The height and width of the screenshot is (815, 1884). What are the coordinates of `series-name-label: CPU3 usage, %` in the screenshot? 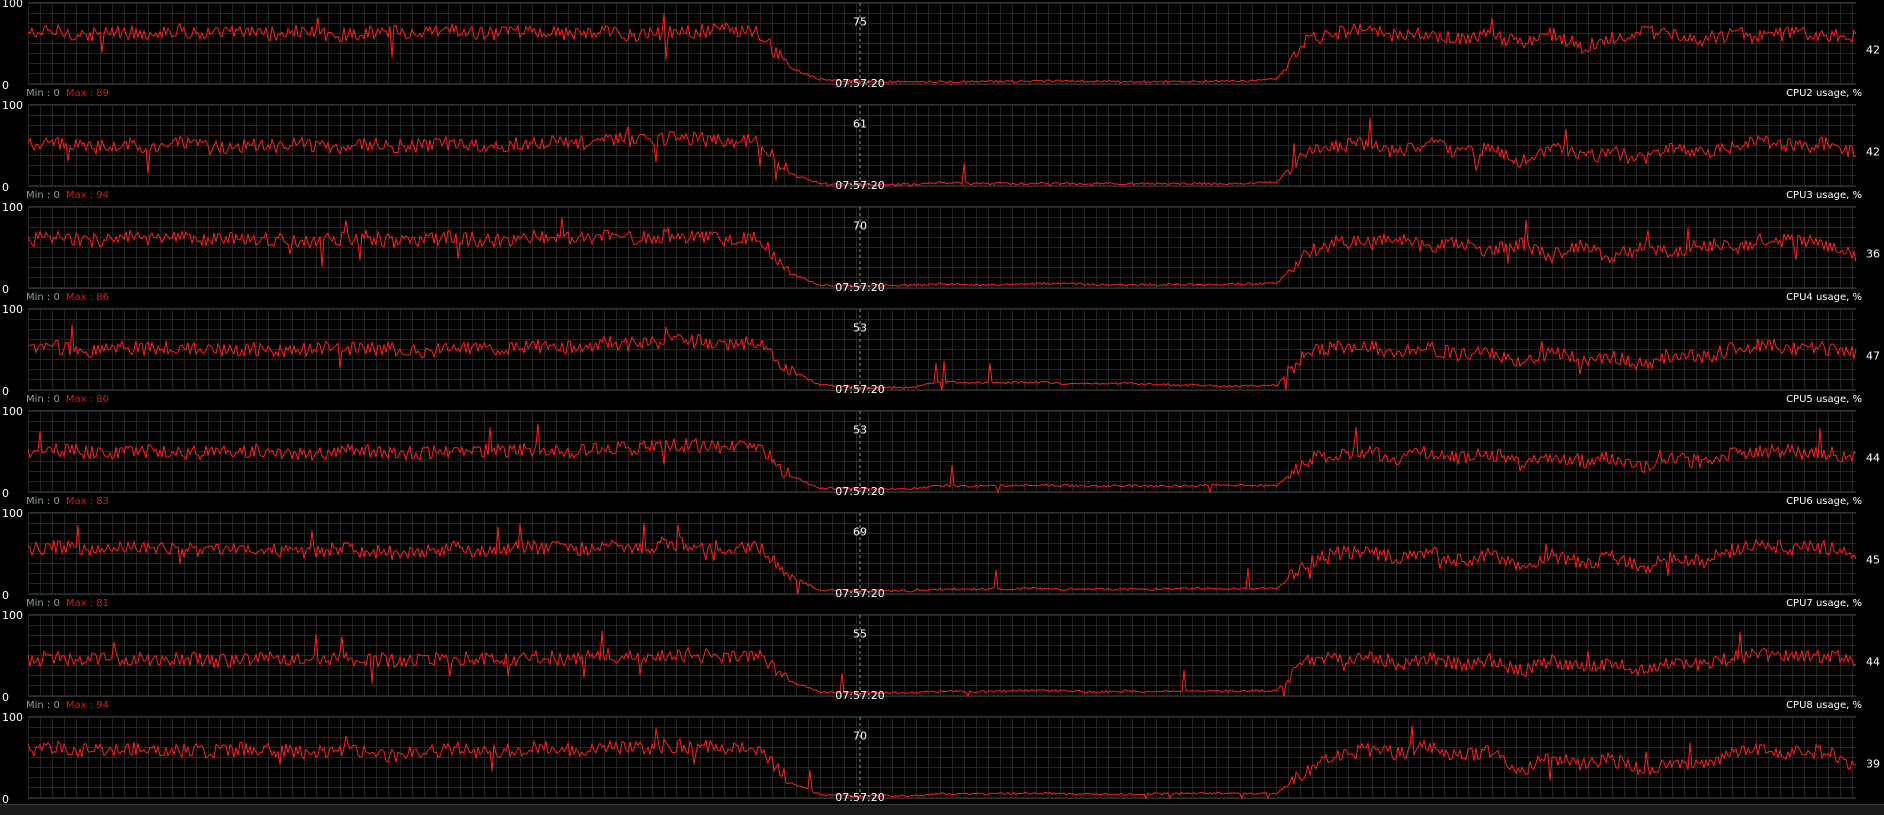 It's located at (1824, 195).